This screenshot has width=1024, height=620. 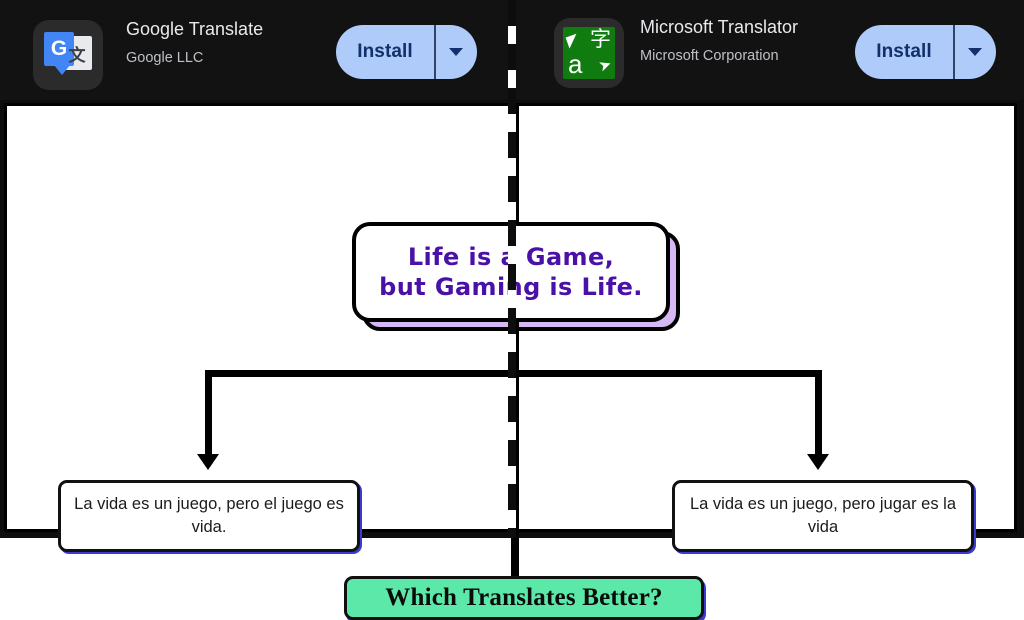 I want to click on arrow-down-icon-right, so click(x=818, y=462).